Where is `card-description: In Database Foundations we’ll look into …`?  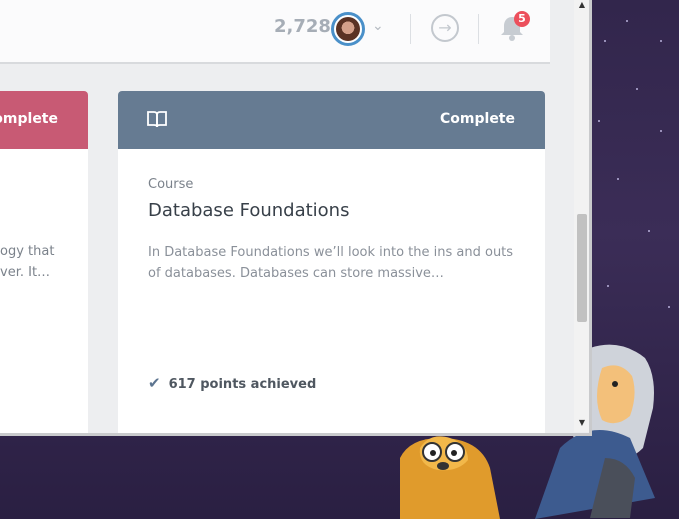 card-description: In Database Foundations we’ll look into … is located at coordinates (331, 263).